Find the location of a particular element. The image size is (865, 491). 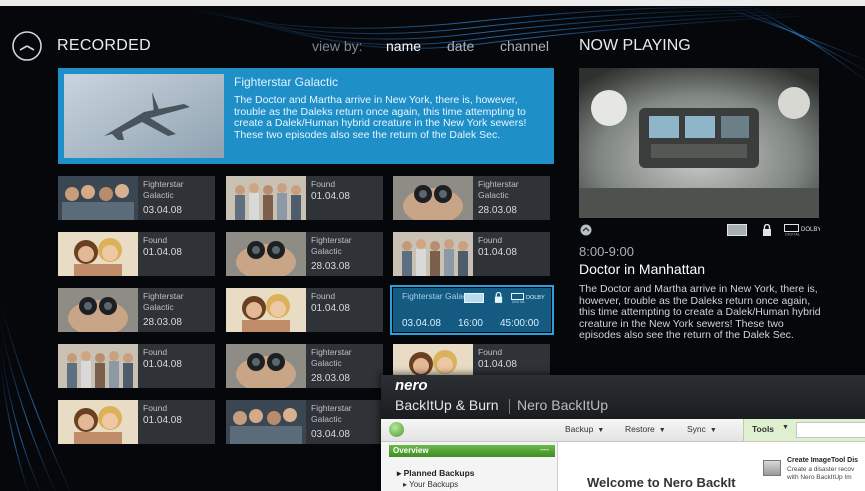

clock-icon is located at coordinates (27, 46).